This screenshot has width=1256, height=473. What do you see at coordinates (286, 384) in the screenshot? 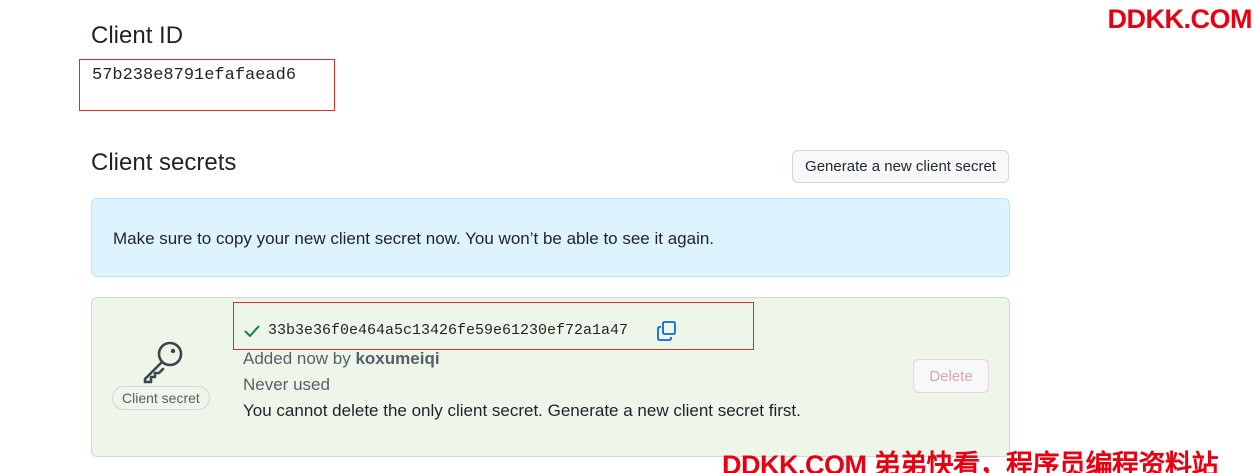
I see `secret-usage-status: Never used` at bounding box center [286, 384].